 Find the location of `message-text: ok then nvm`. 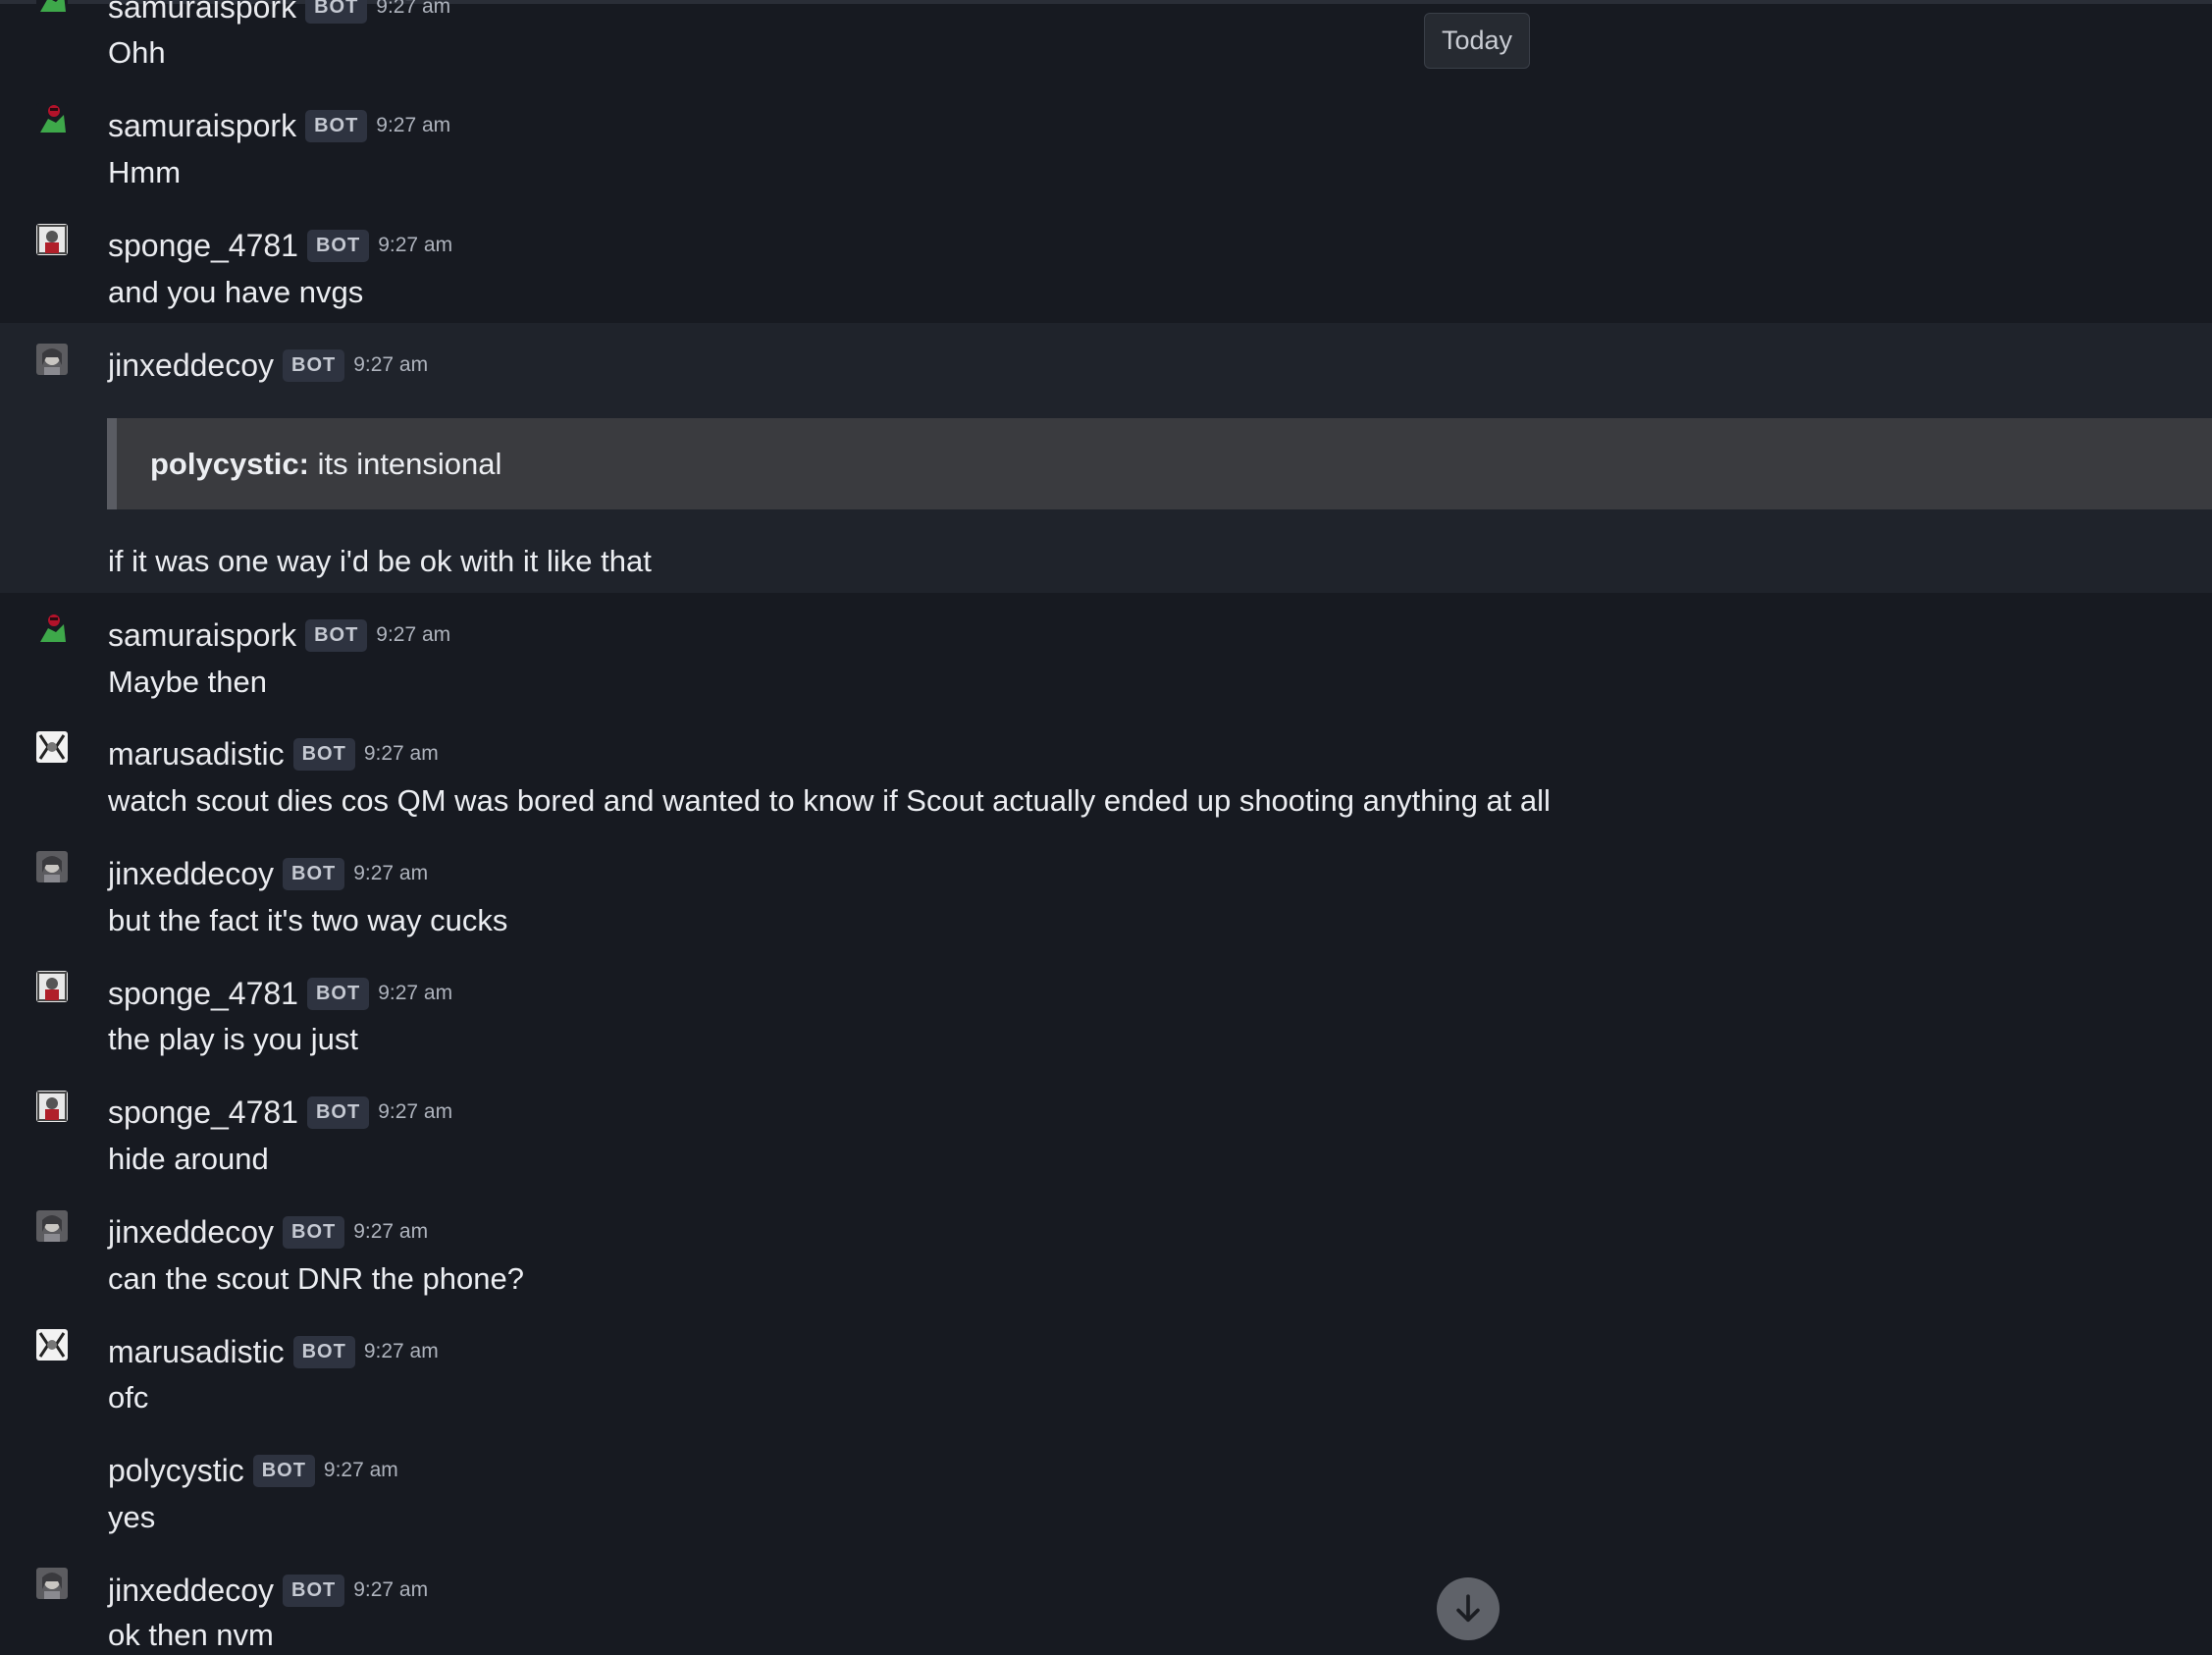

message-text: ok then nvm is located at coordinates (191, 1635).